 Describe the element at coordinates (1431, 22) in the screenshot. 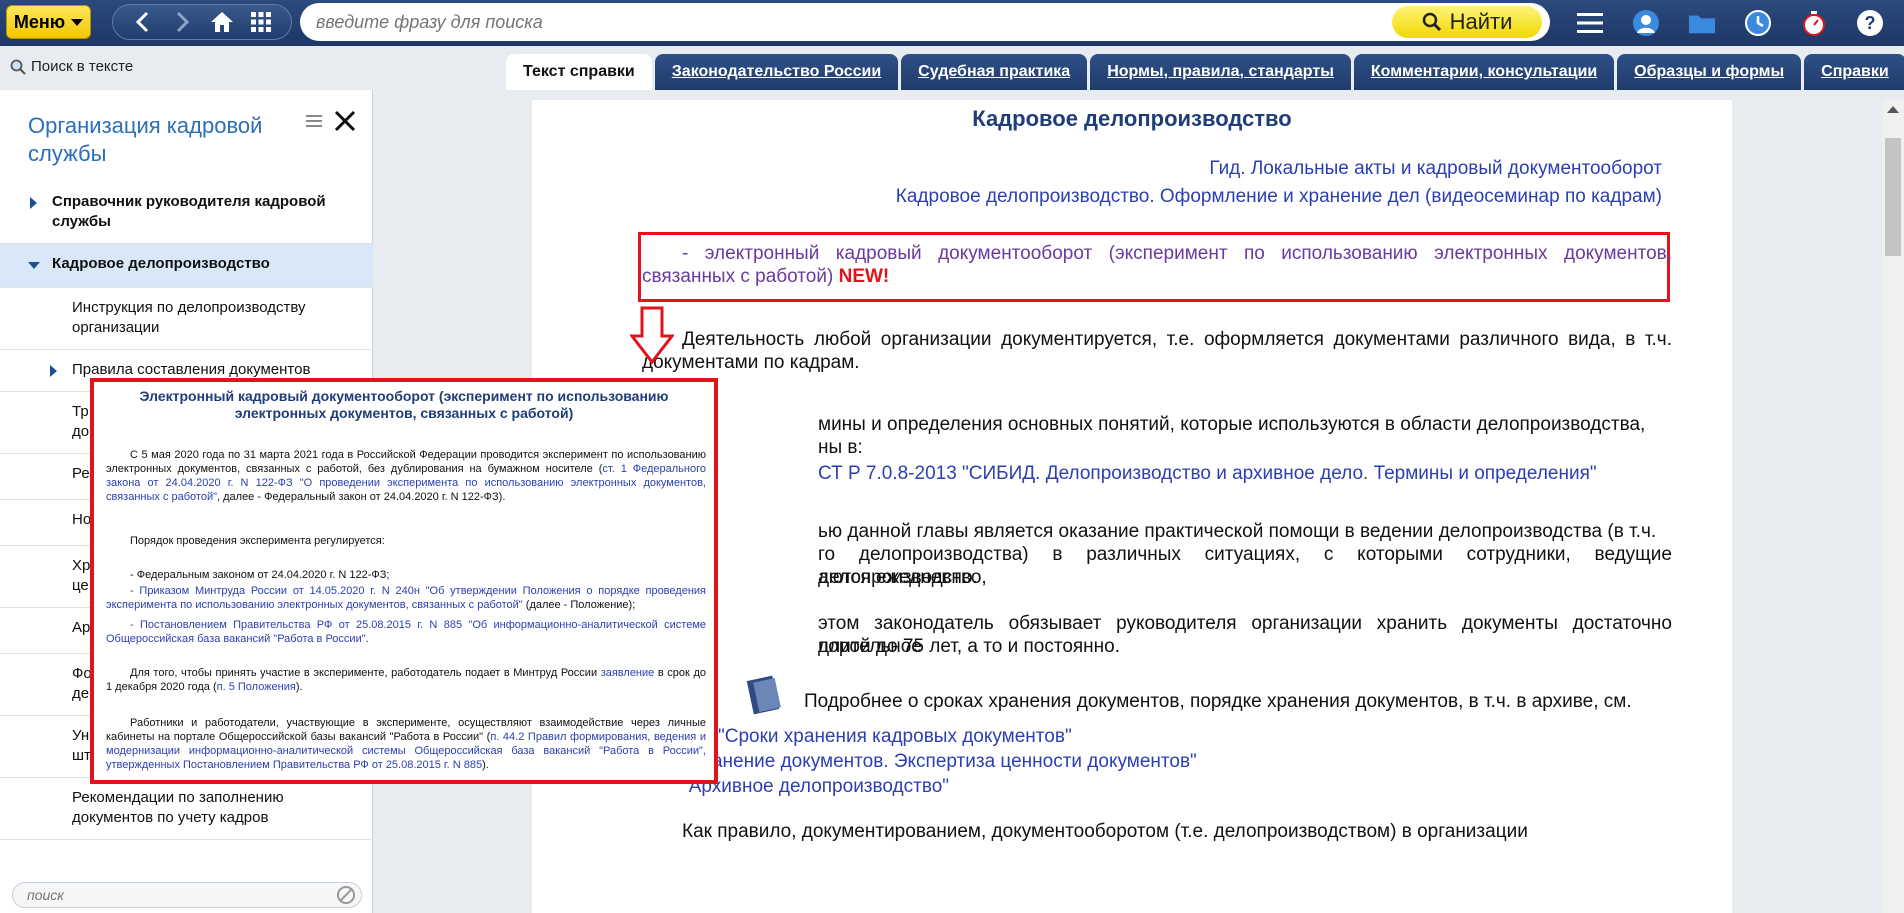

I see `search-icon` at that location.